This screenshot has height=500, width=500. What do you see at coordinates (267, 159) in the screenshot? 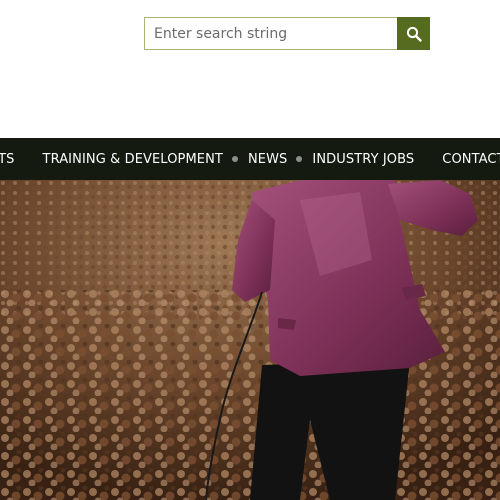
I see `nav-item-news: NEWS` at bounding box center [267, 159].